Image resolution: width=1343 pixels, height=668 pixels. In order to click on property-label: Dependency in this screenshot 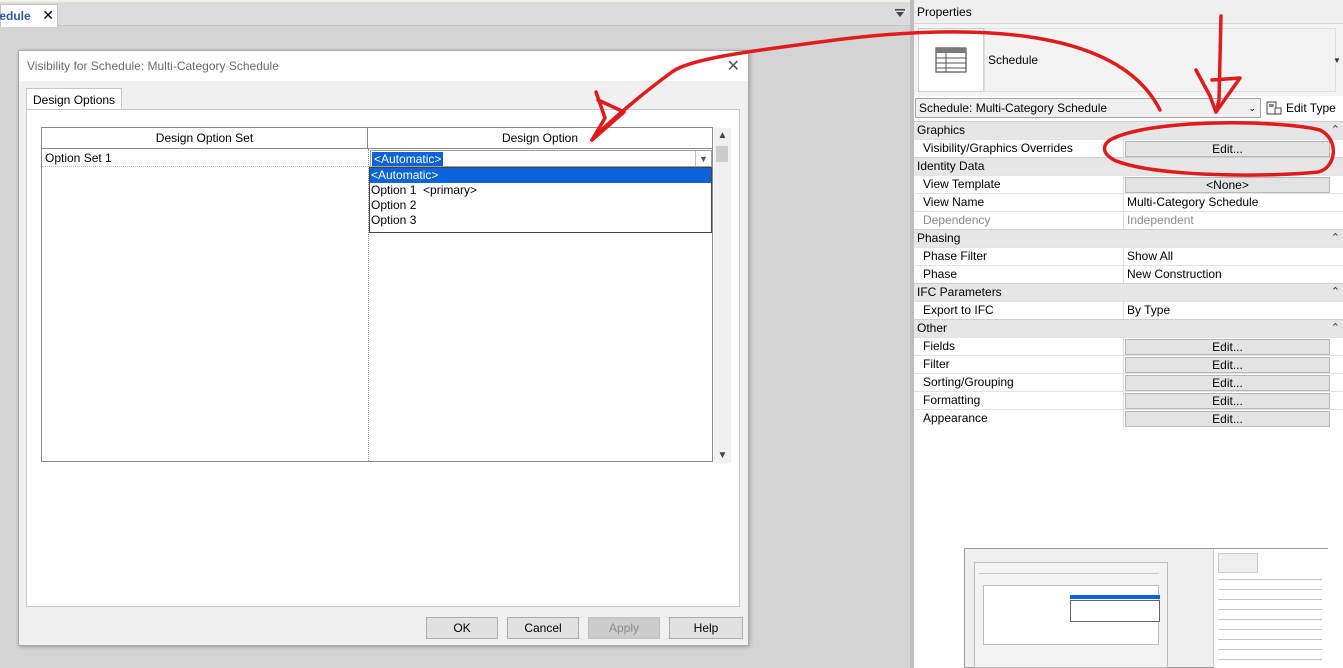, I will do `click(1019, 221)`.